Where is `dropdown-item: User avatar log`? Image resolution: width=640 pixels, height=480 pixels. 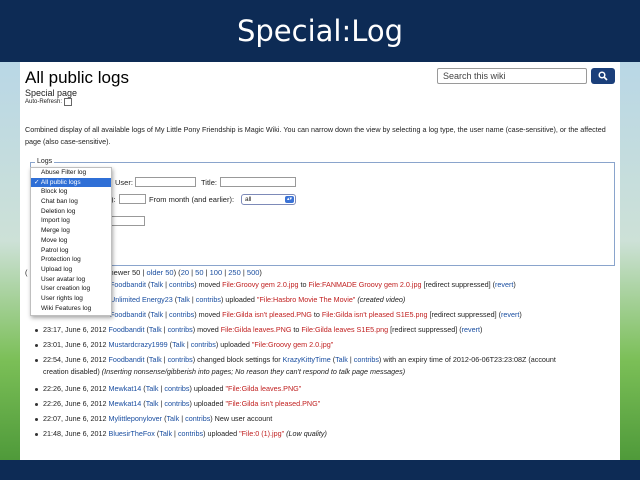 dropdown-item: User avatar log is located at coordinates (71, 280).